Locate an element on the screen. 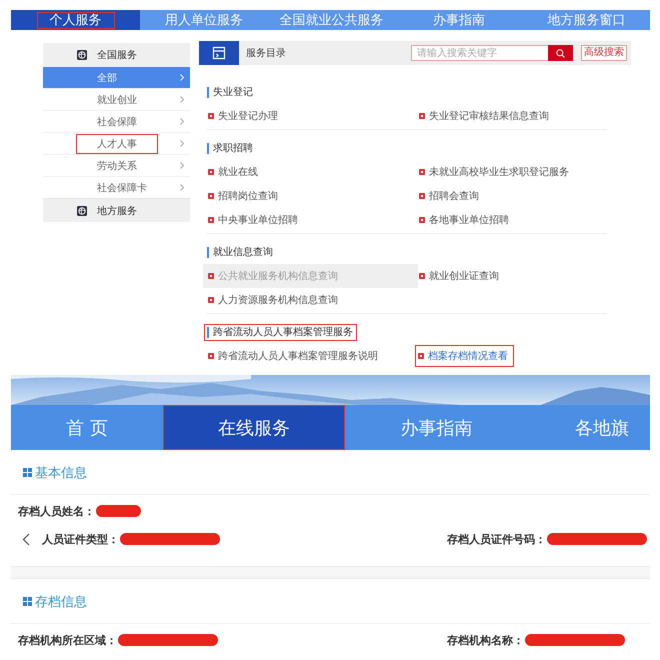  service-link: 档案存档情况查看 is located at coordinates (464, 356).